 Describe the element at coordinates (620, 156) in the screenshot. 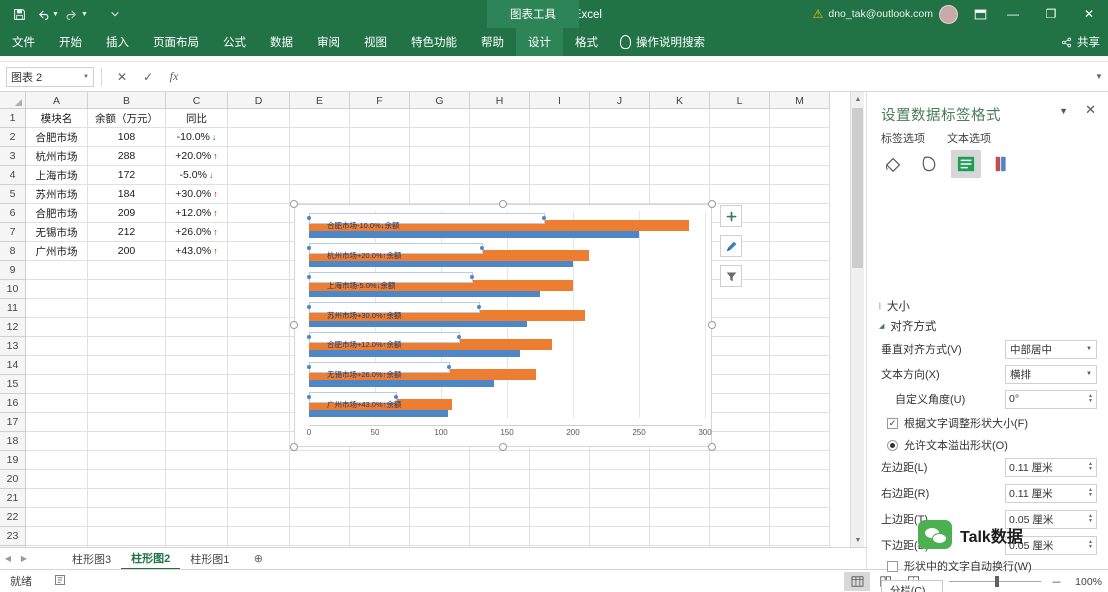

I see `cell-J3` at that location.